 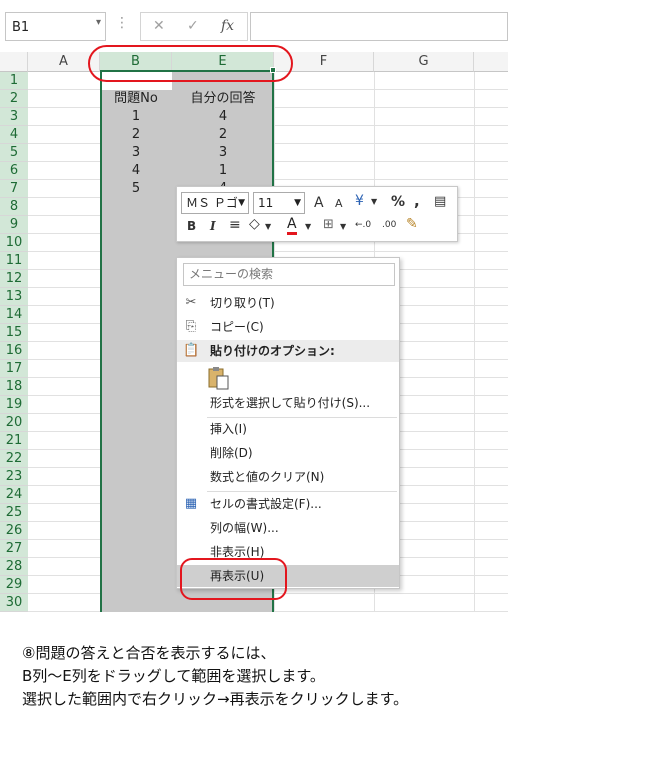 I want to click on row-header-30: 30, so click(x=14, y=603).